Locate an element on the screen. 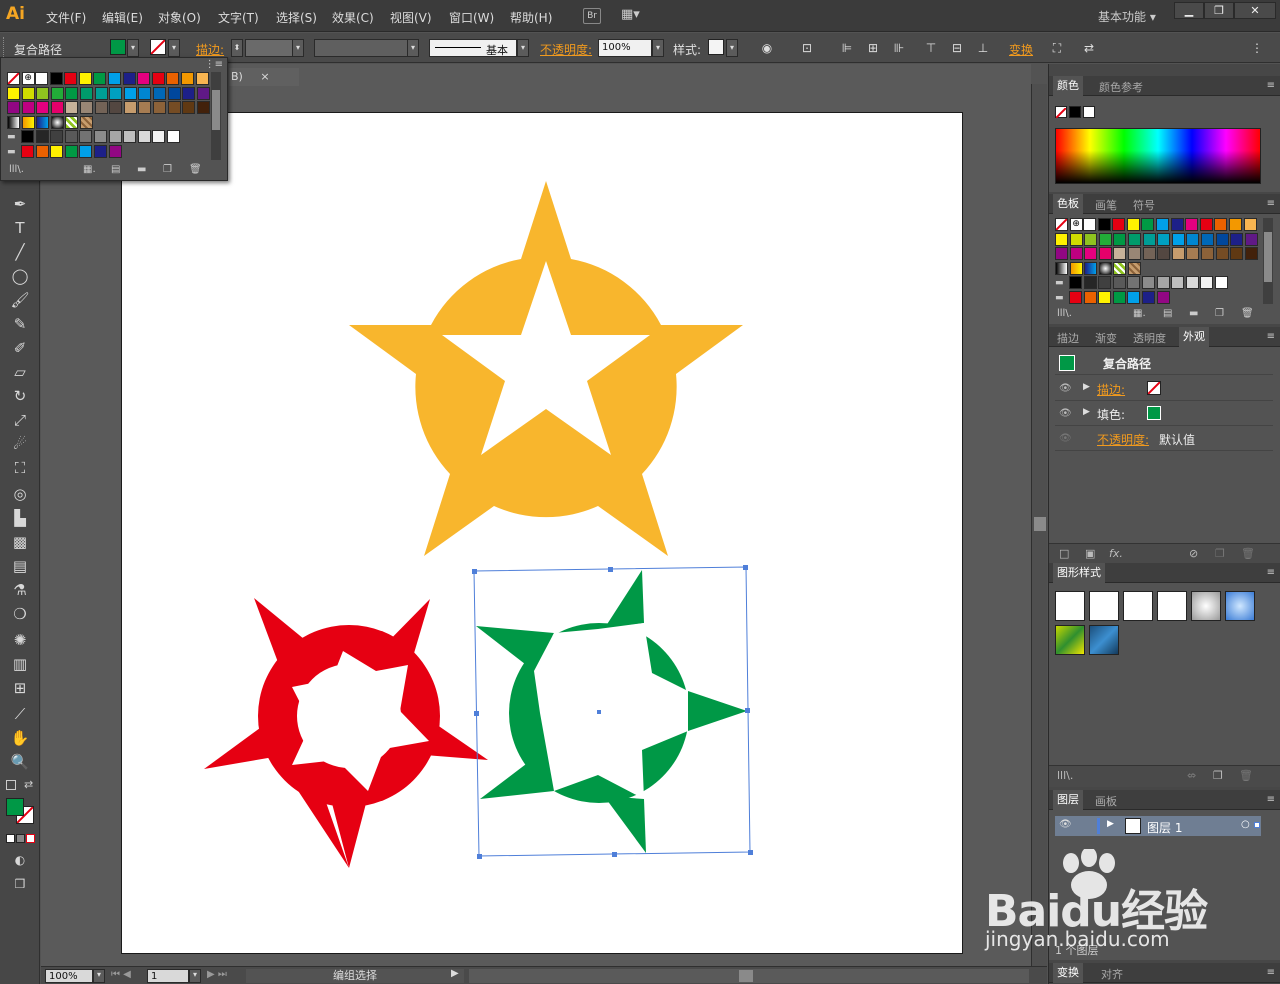  graphic-style-blue is located at coordinates (1240, 606).